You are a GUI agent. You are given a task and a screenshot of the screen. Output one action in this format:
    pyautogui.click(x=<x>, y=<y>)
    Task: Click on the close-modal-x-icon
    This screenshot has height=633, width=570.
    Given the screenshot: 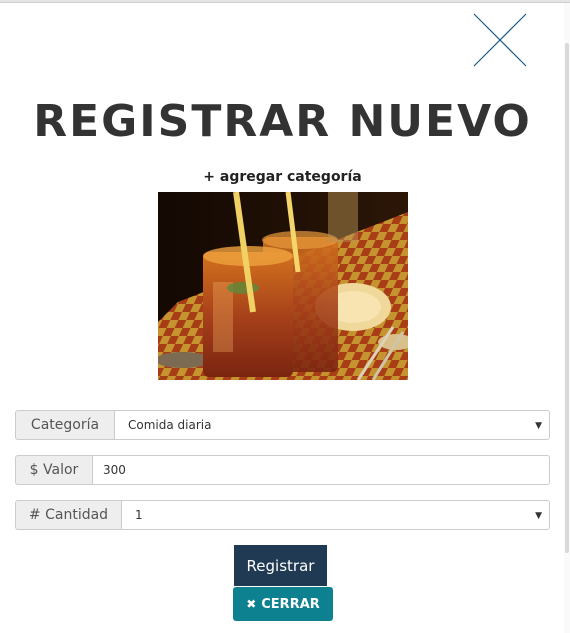 What is the action you would take?
    pyautogui.click(x=500, y=40)
    